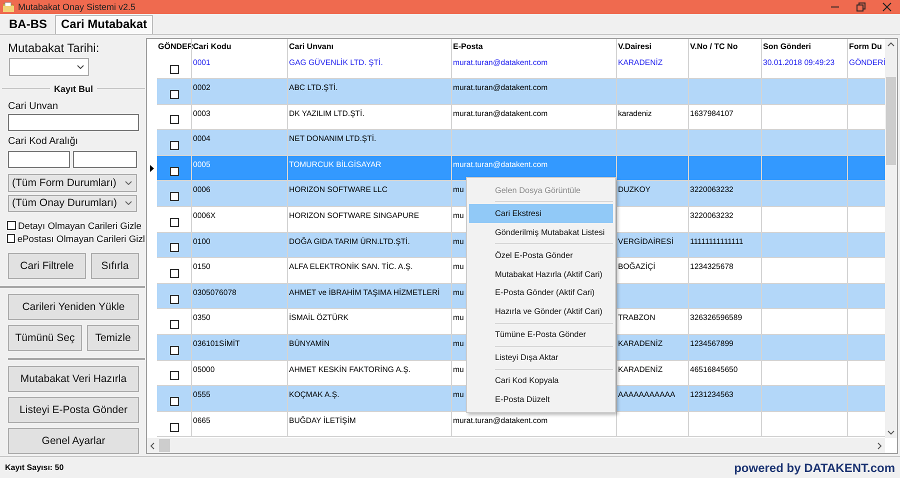  Describe the element at coordinates (34, 106) in the screenshot. I see `field-label: Cari Unvan` at that location.